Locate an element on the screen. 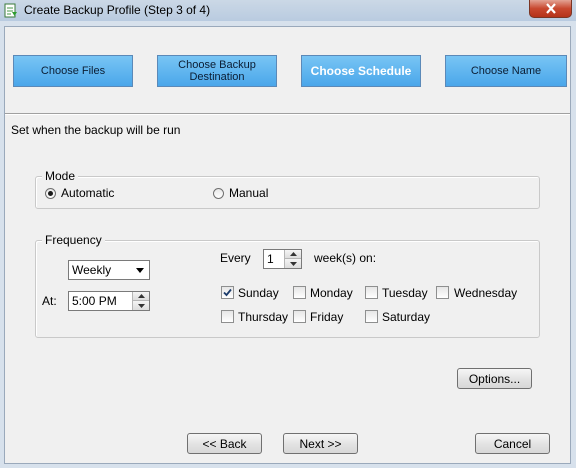  every-spinner-buttons is located at coordinates (292, 259).